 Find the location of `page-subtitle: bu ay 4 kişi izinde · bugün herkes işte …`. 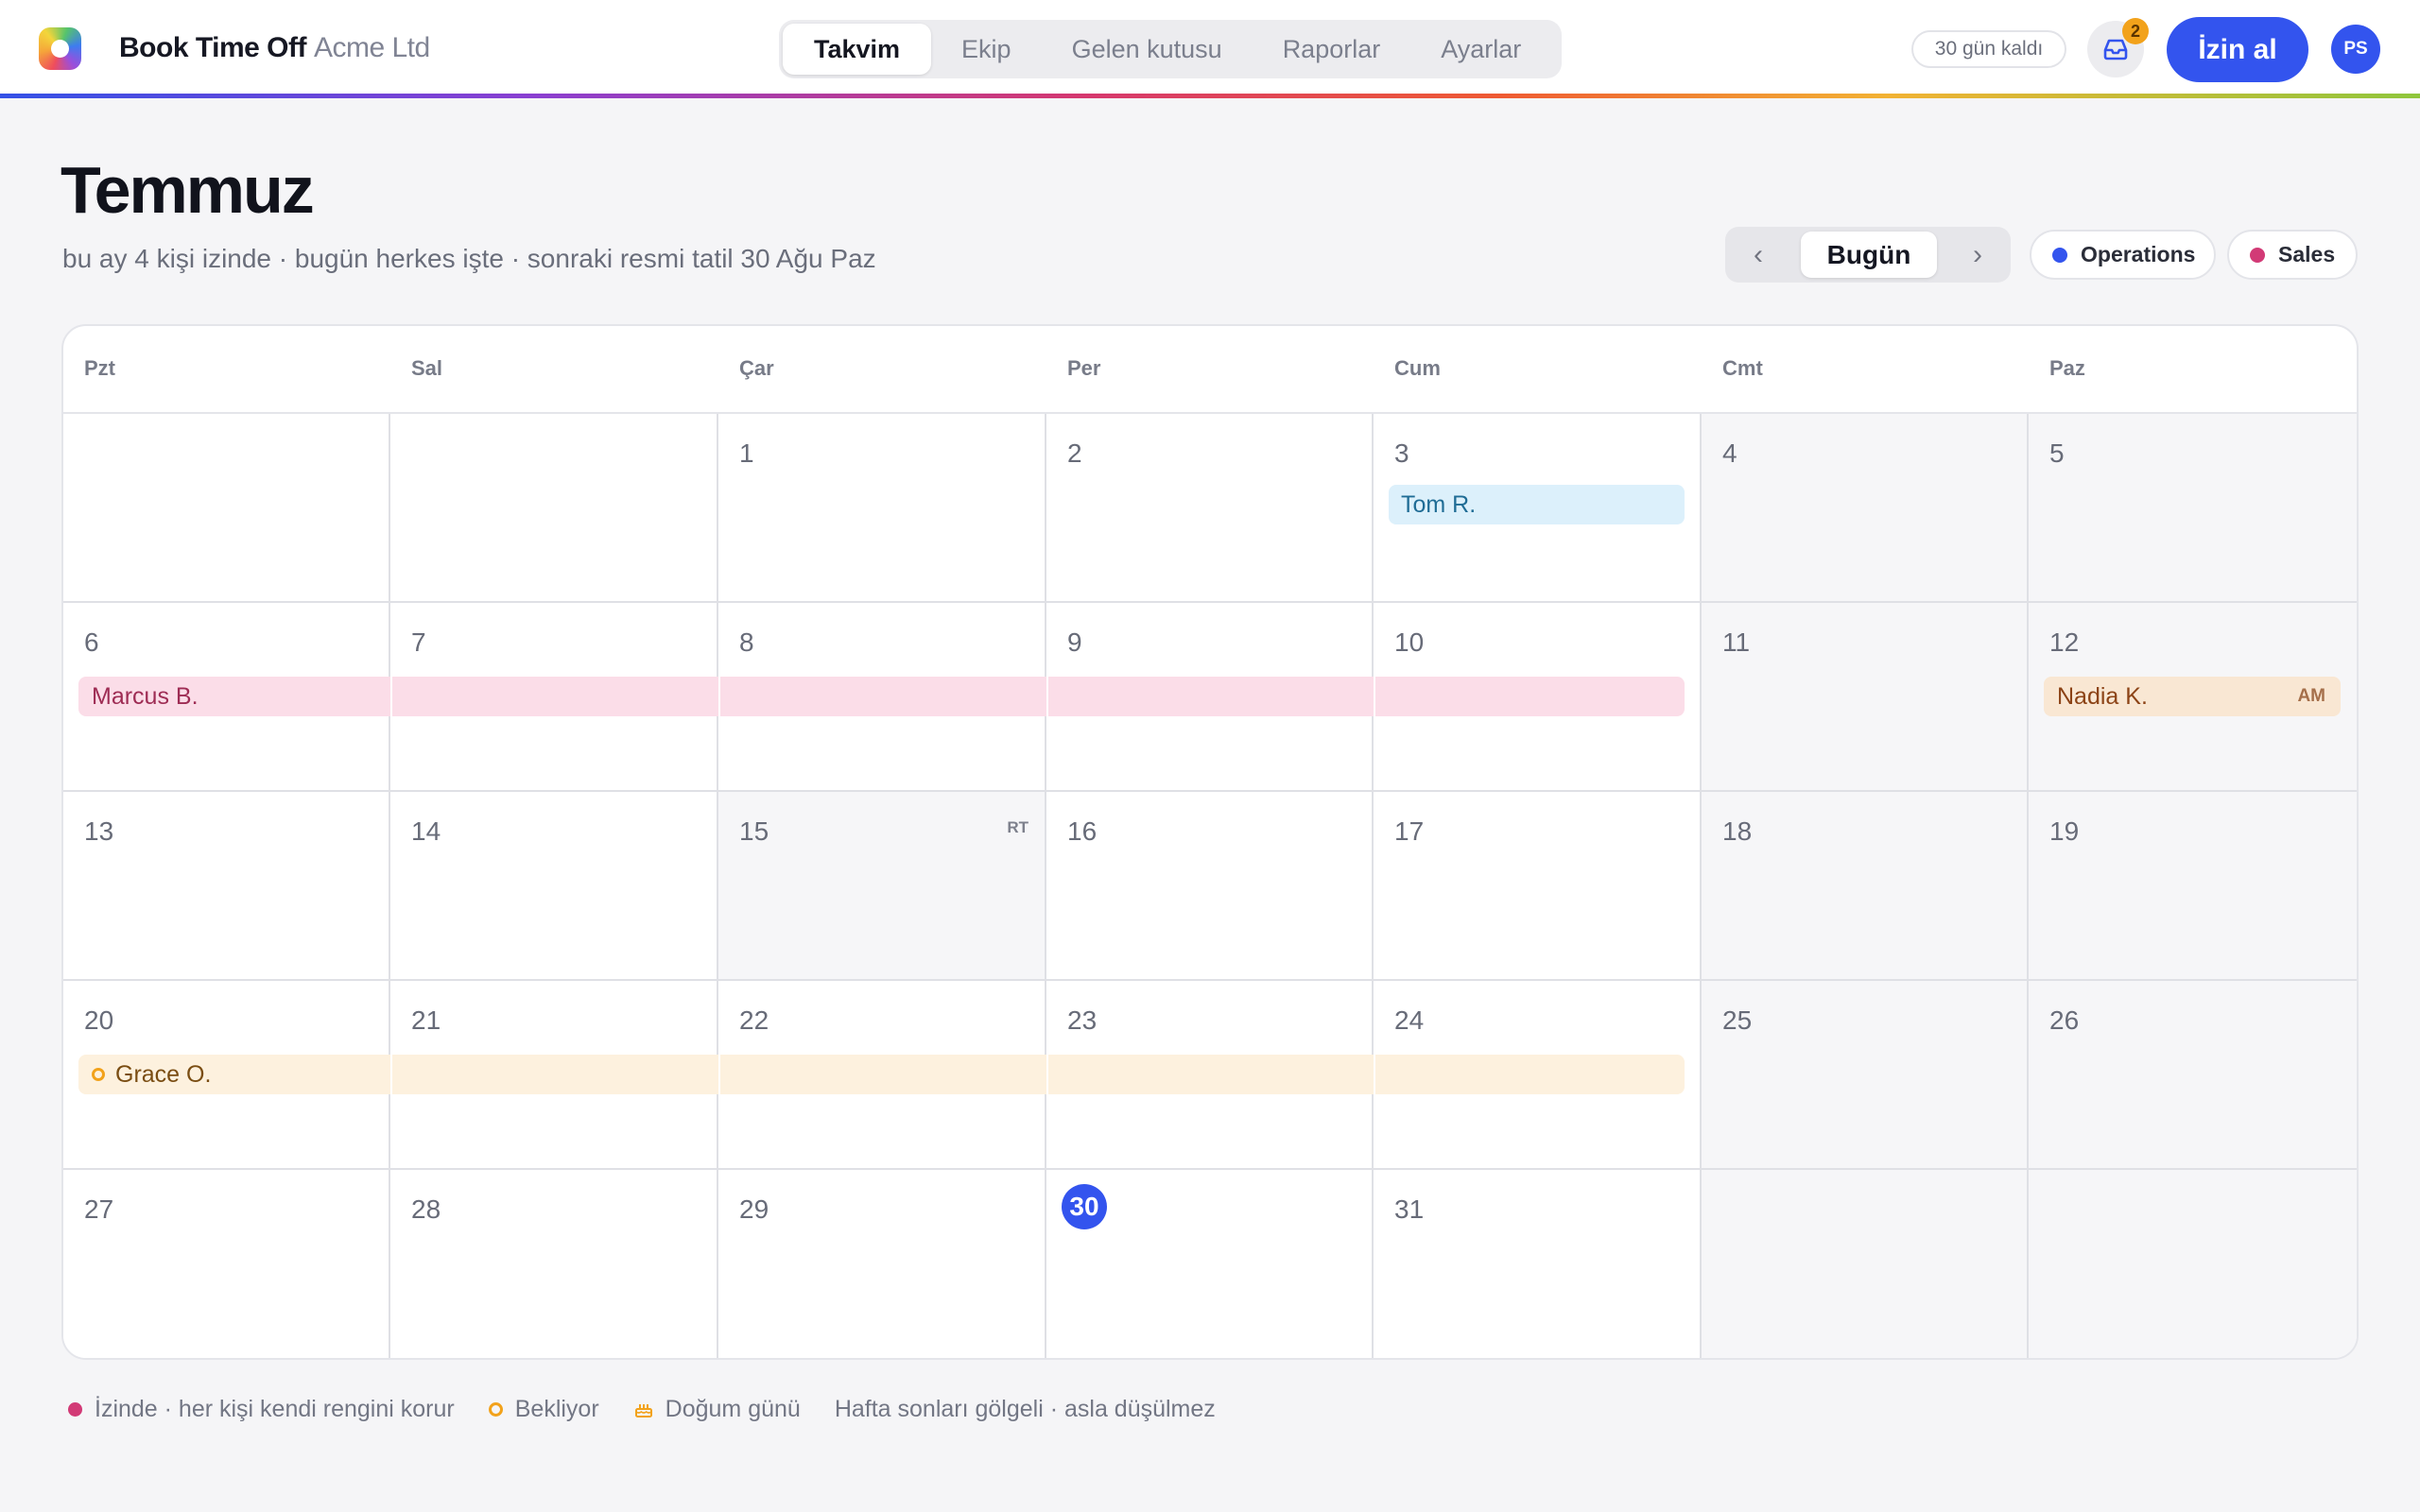

page-subtitle: bu ay 4 kişi izinde · bugün herkes işte … is located at coordinates (469, 258).